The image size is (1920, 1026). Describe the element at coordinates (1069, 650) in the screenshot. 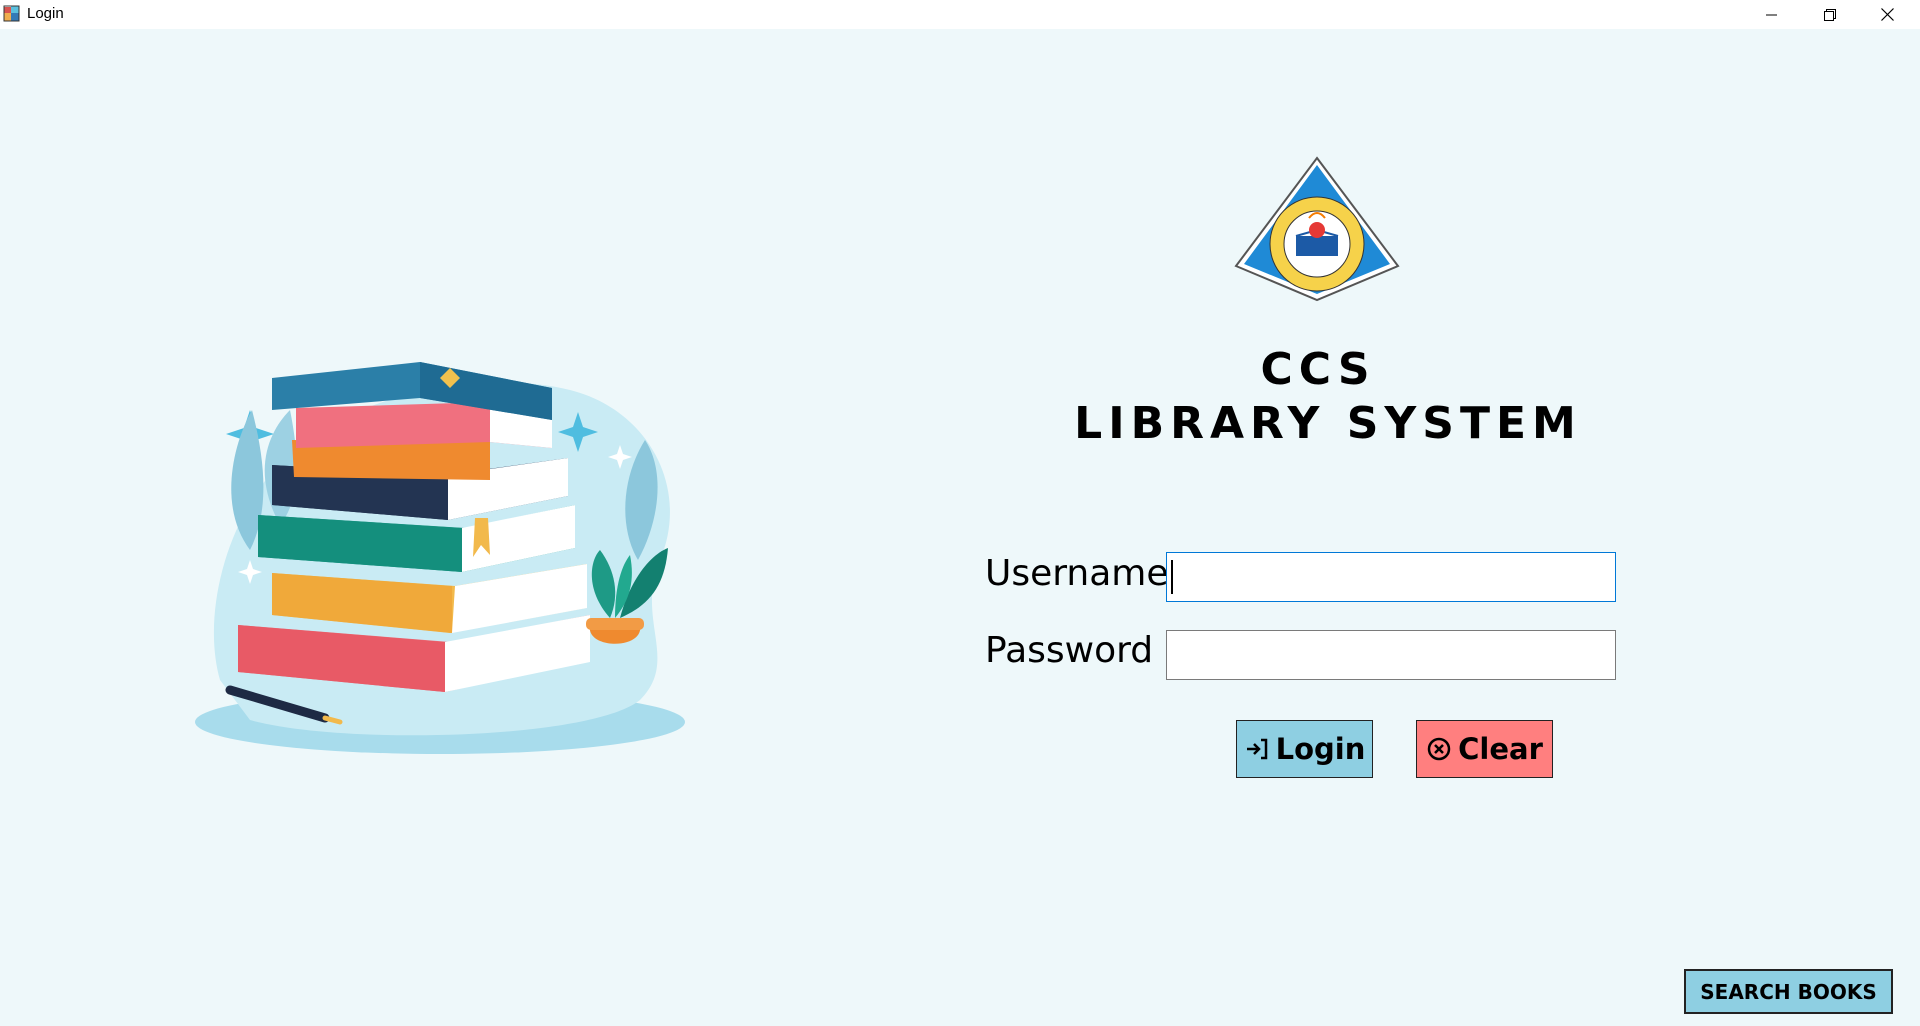

I see `password-label: Password` at that location.